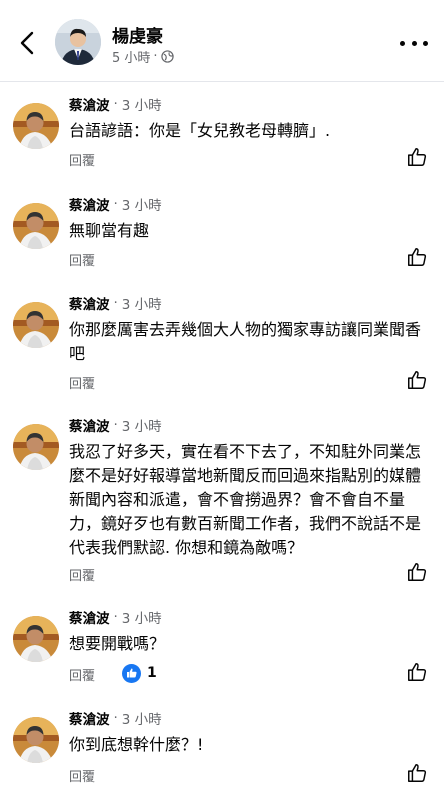 This screenshot has width=444, height=800. I want to click on comment-text: 無聊當有趣, so click(109, 230).